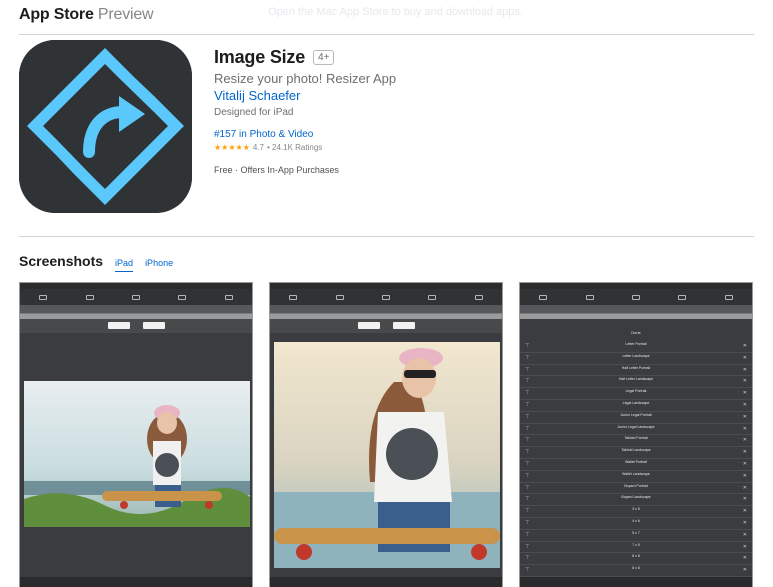 Image resolution: width=773 pixels, height=587 pixels. Describe the element at coordinates (636, 512) in the screenshot. I see `preset-list-item: 3 x 5 ⊤ ✕` at that location.